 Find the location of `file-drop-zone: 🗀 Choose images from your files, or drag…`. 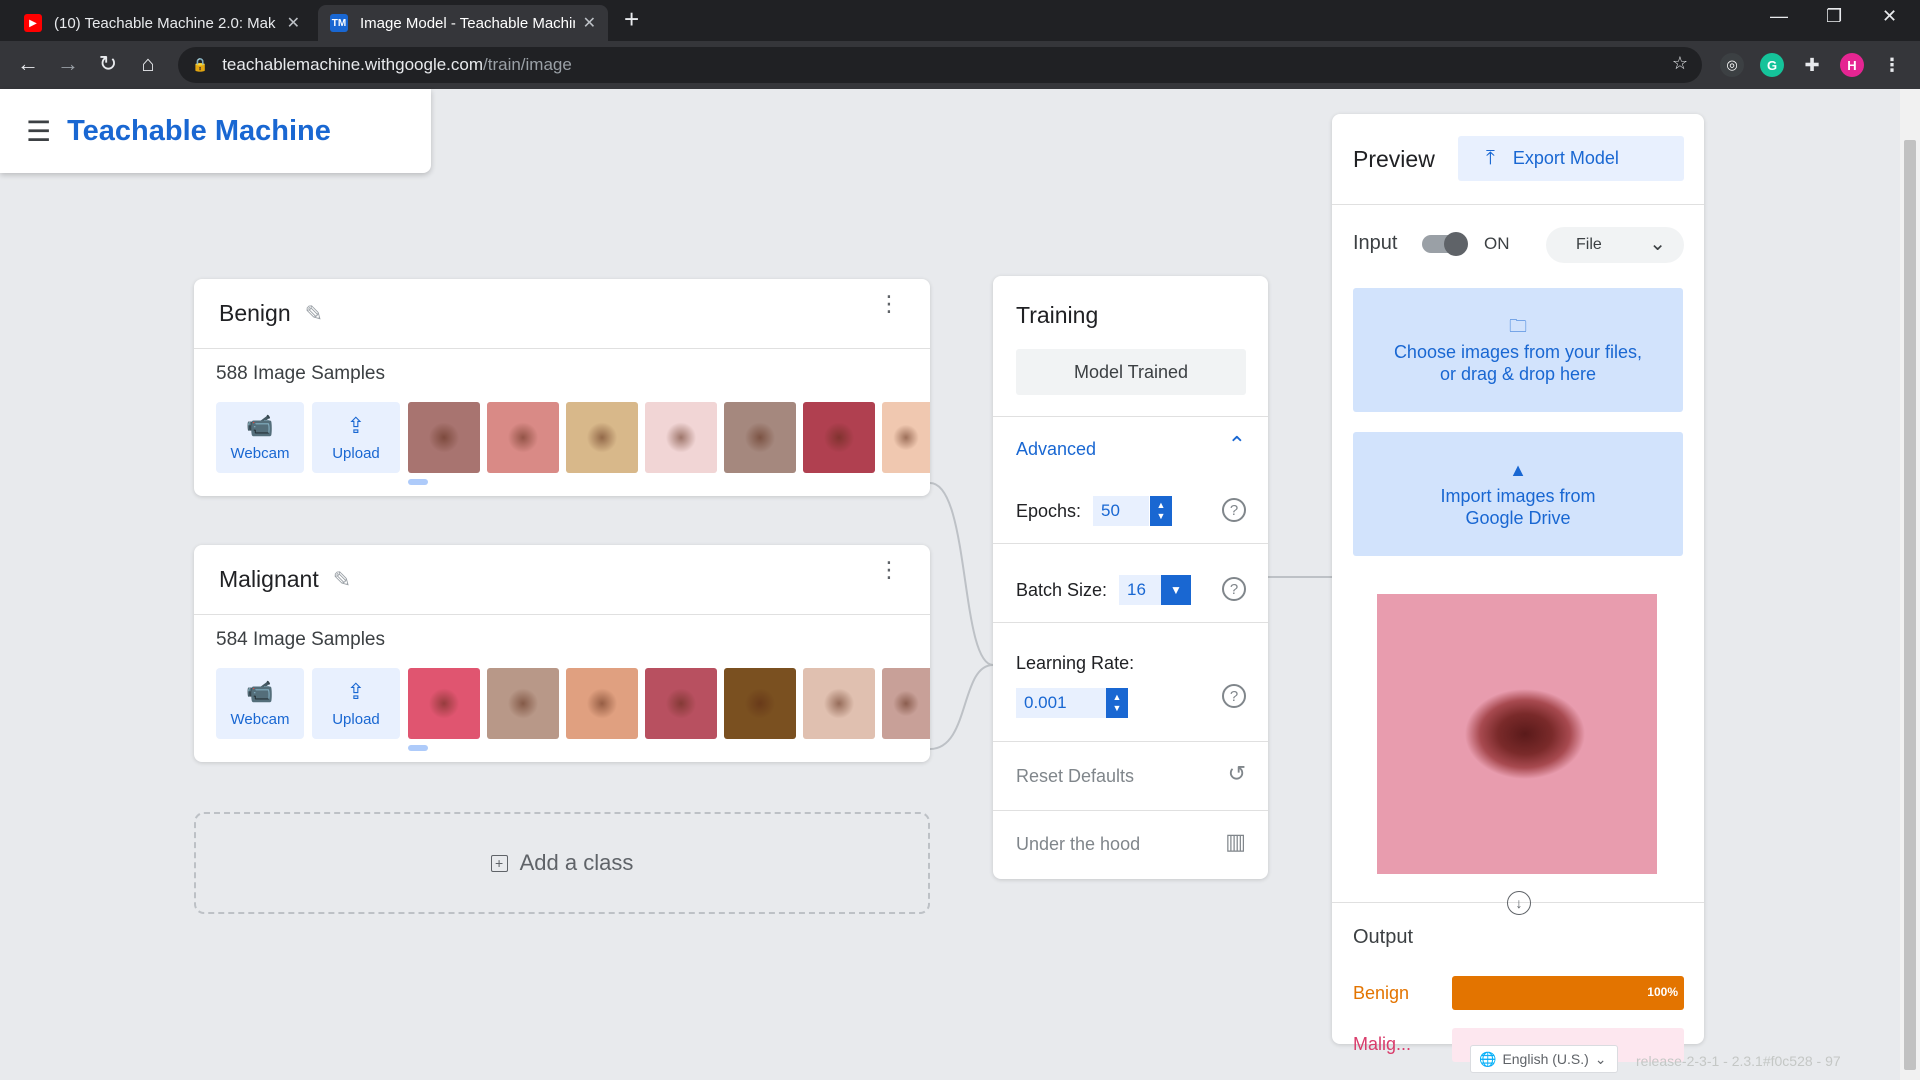

file-drop-zone: 🗀 Choose images from your files, or drag… is located at coordinates (1518, 350).